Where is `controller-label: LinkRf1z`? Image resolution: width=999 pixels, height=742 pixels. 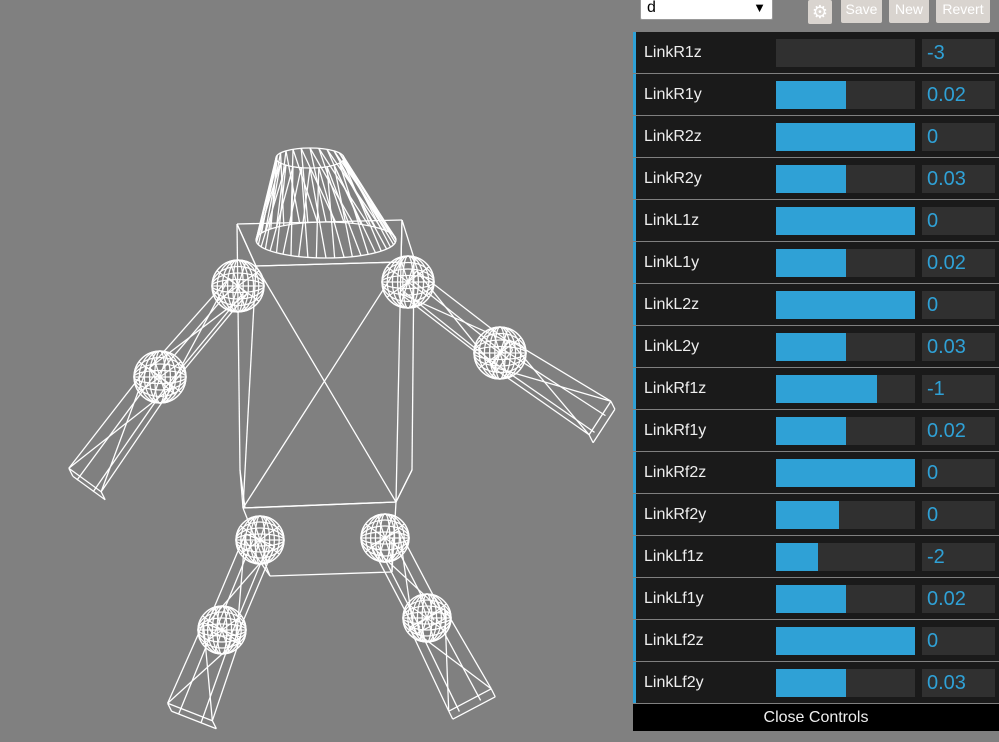
controller-label: LinkRf1z is located at coordinates (675, 388).